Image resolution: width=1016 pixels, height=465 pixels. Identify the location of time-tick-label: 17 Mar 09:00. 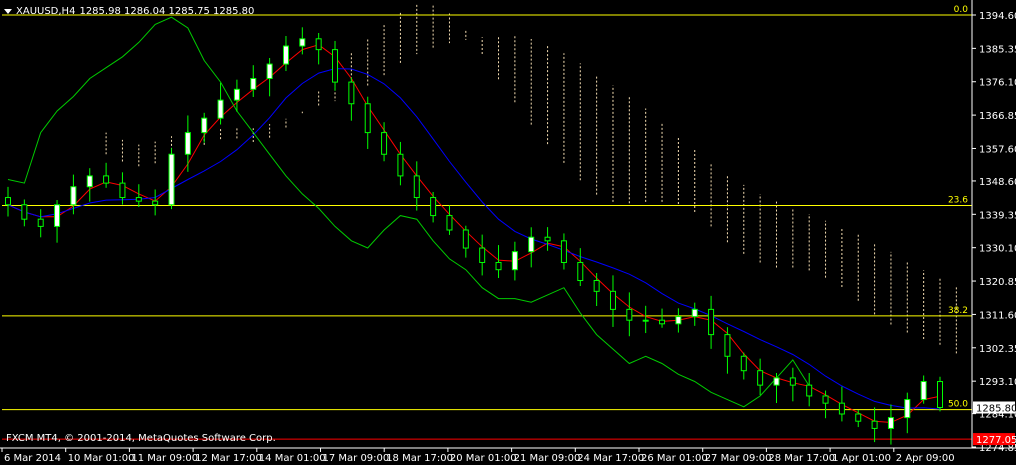
(356, 458).